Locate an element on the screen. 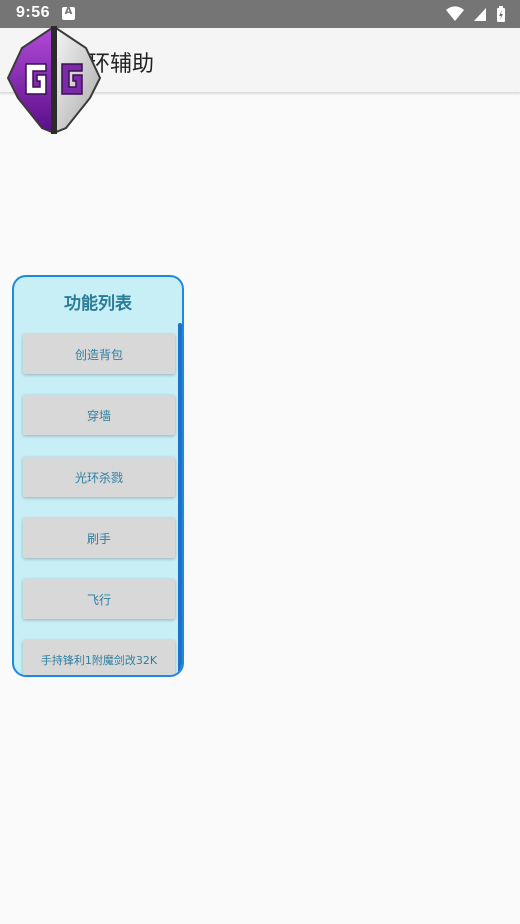 This screenshot has height=924, width=520. system-icons is located at coordinates (474, 14).